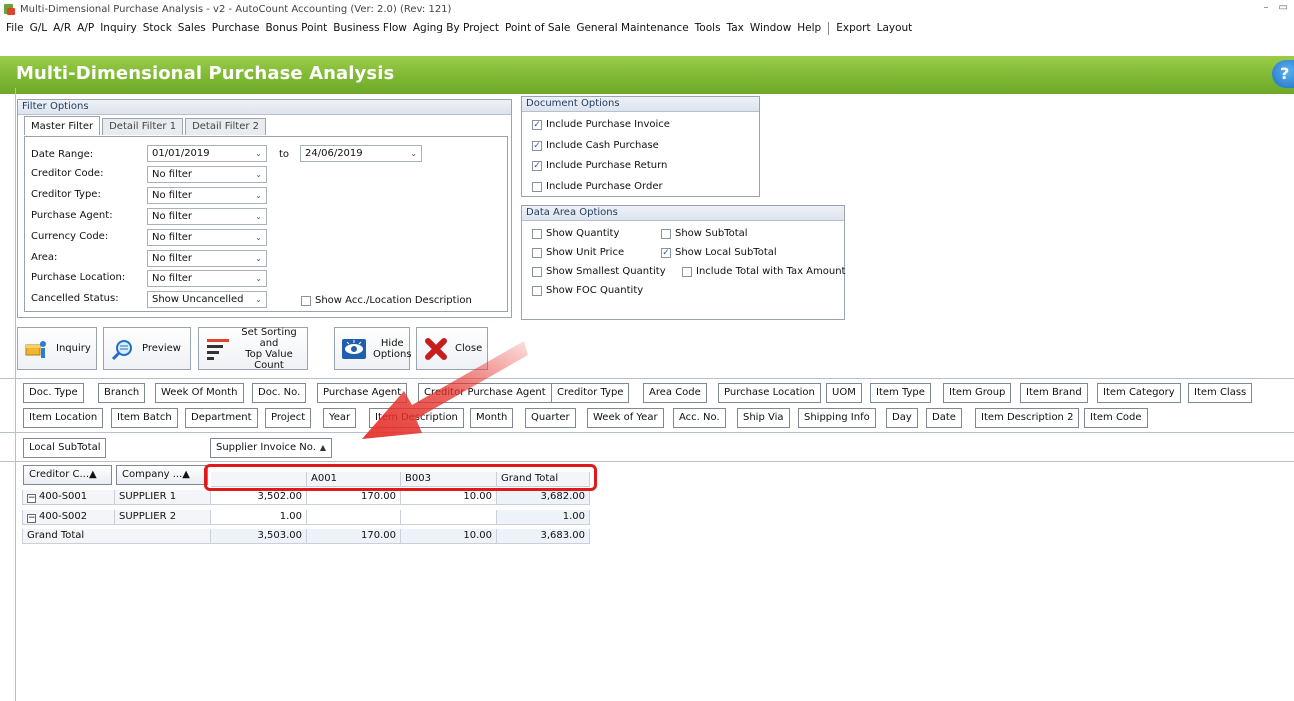  Describe the element at coordinates (769, 393) in the screenshot. I see `field-purchase-location: Purchase Location` at that location.